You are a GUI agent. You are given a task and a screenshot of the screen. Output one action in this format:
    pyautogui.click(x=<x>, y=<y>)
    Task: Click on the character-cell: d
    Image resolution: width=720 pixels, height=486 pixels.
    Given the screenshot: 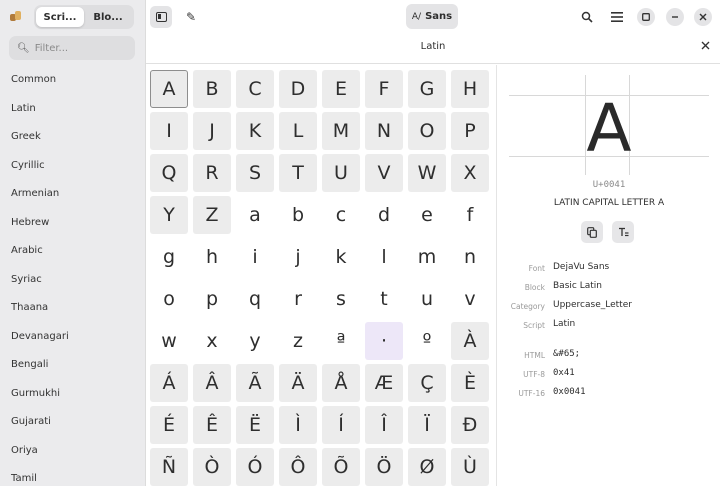 What is the action you would take?
    pyautogui.click(x=384, y=215)
    